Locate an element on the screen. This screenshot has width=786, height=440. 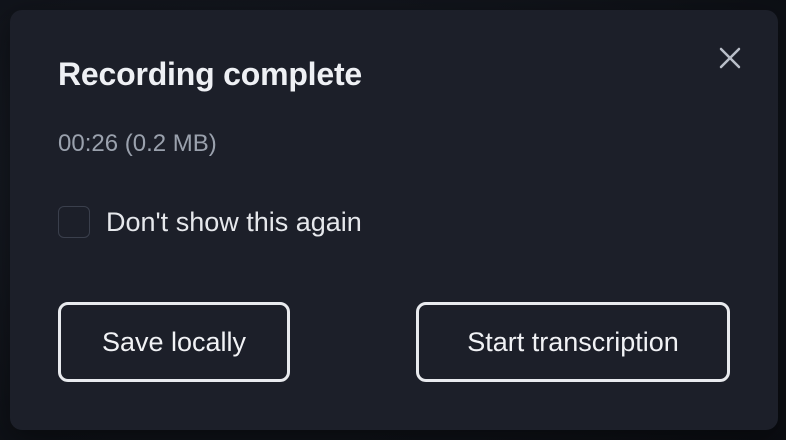
close-button is located at coordinates (730, 58).